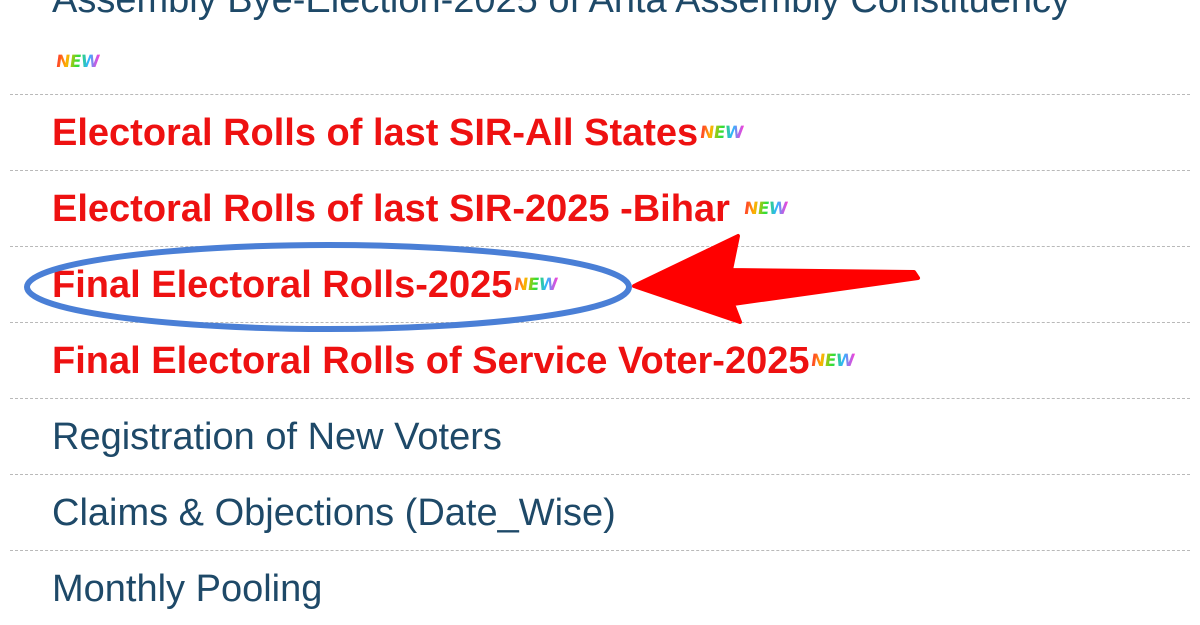 The height and width of the screenshot is (625, 1200). Describe the element at coordinates (375, 133) in the screenshot. I see `link-sir-all-states: Electoral Rolls of last SIR-All States` at that location.